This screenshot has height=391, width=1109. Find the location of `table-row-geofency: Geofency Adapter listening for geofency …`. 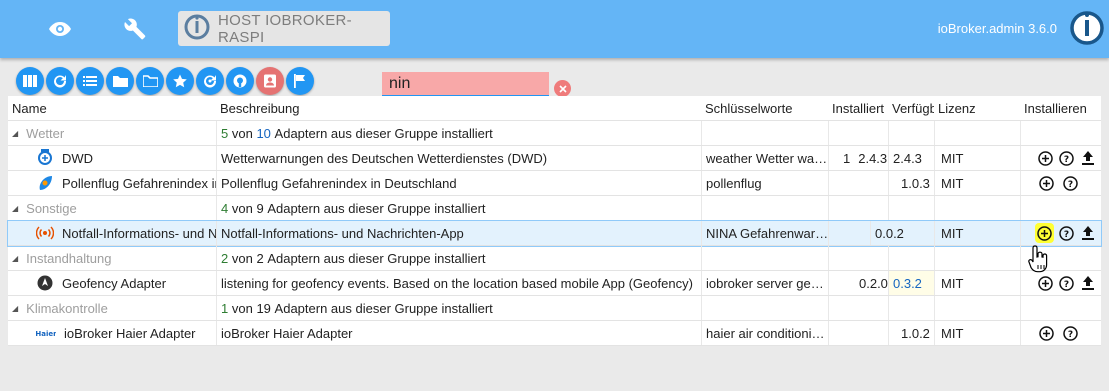

table-row-geofency: Geofency Adapter listening for geofency … is located at coordinates (554, 283).